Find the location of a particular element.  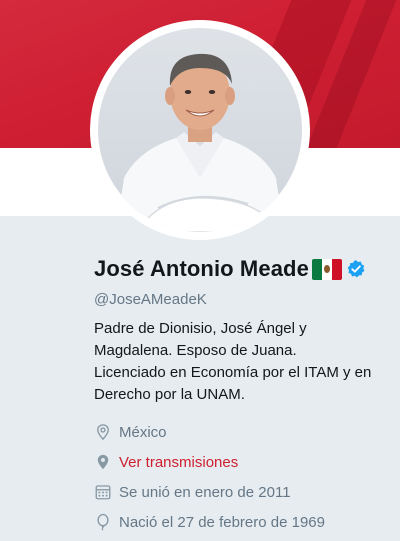

profile-name-row: José Antonio Meade is located at coordinates (230, 269).